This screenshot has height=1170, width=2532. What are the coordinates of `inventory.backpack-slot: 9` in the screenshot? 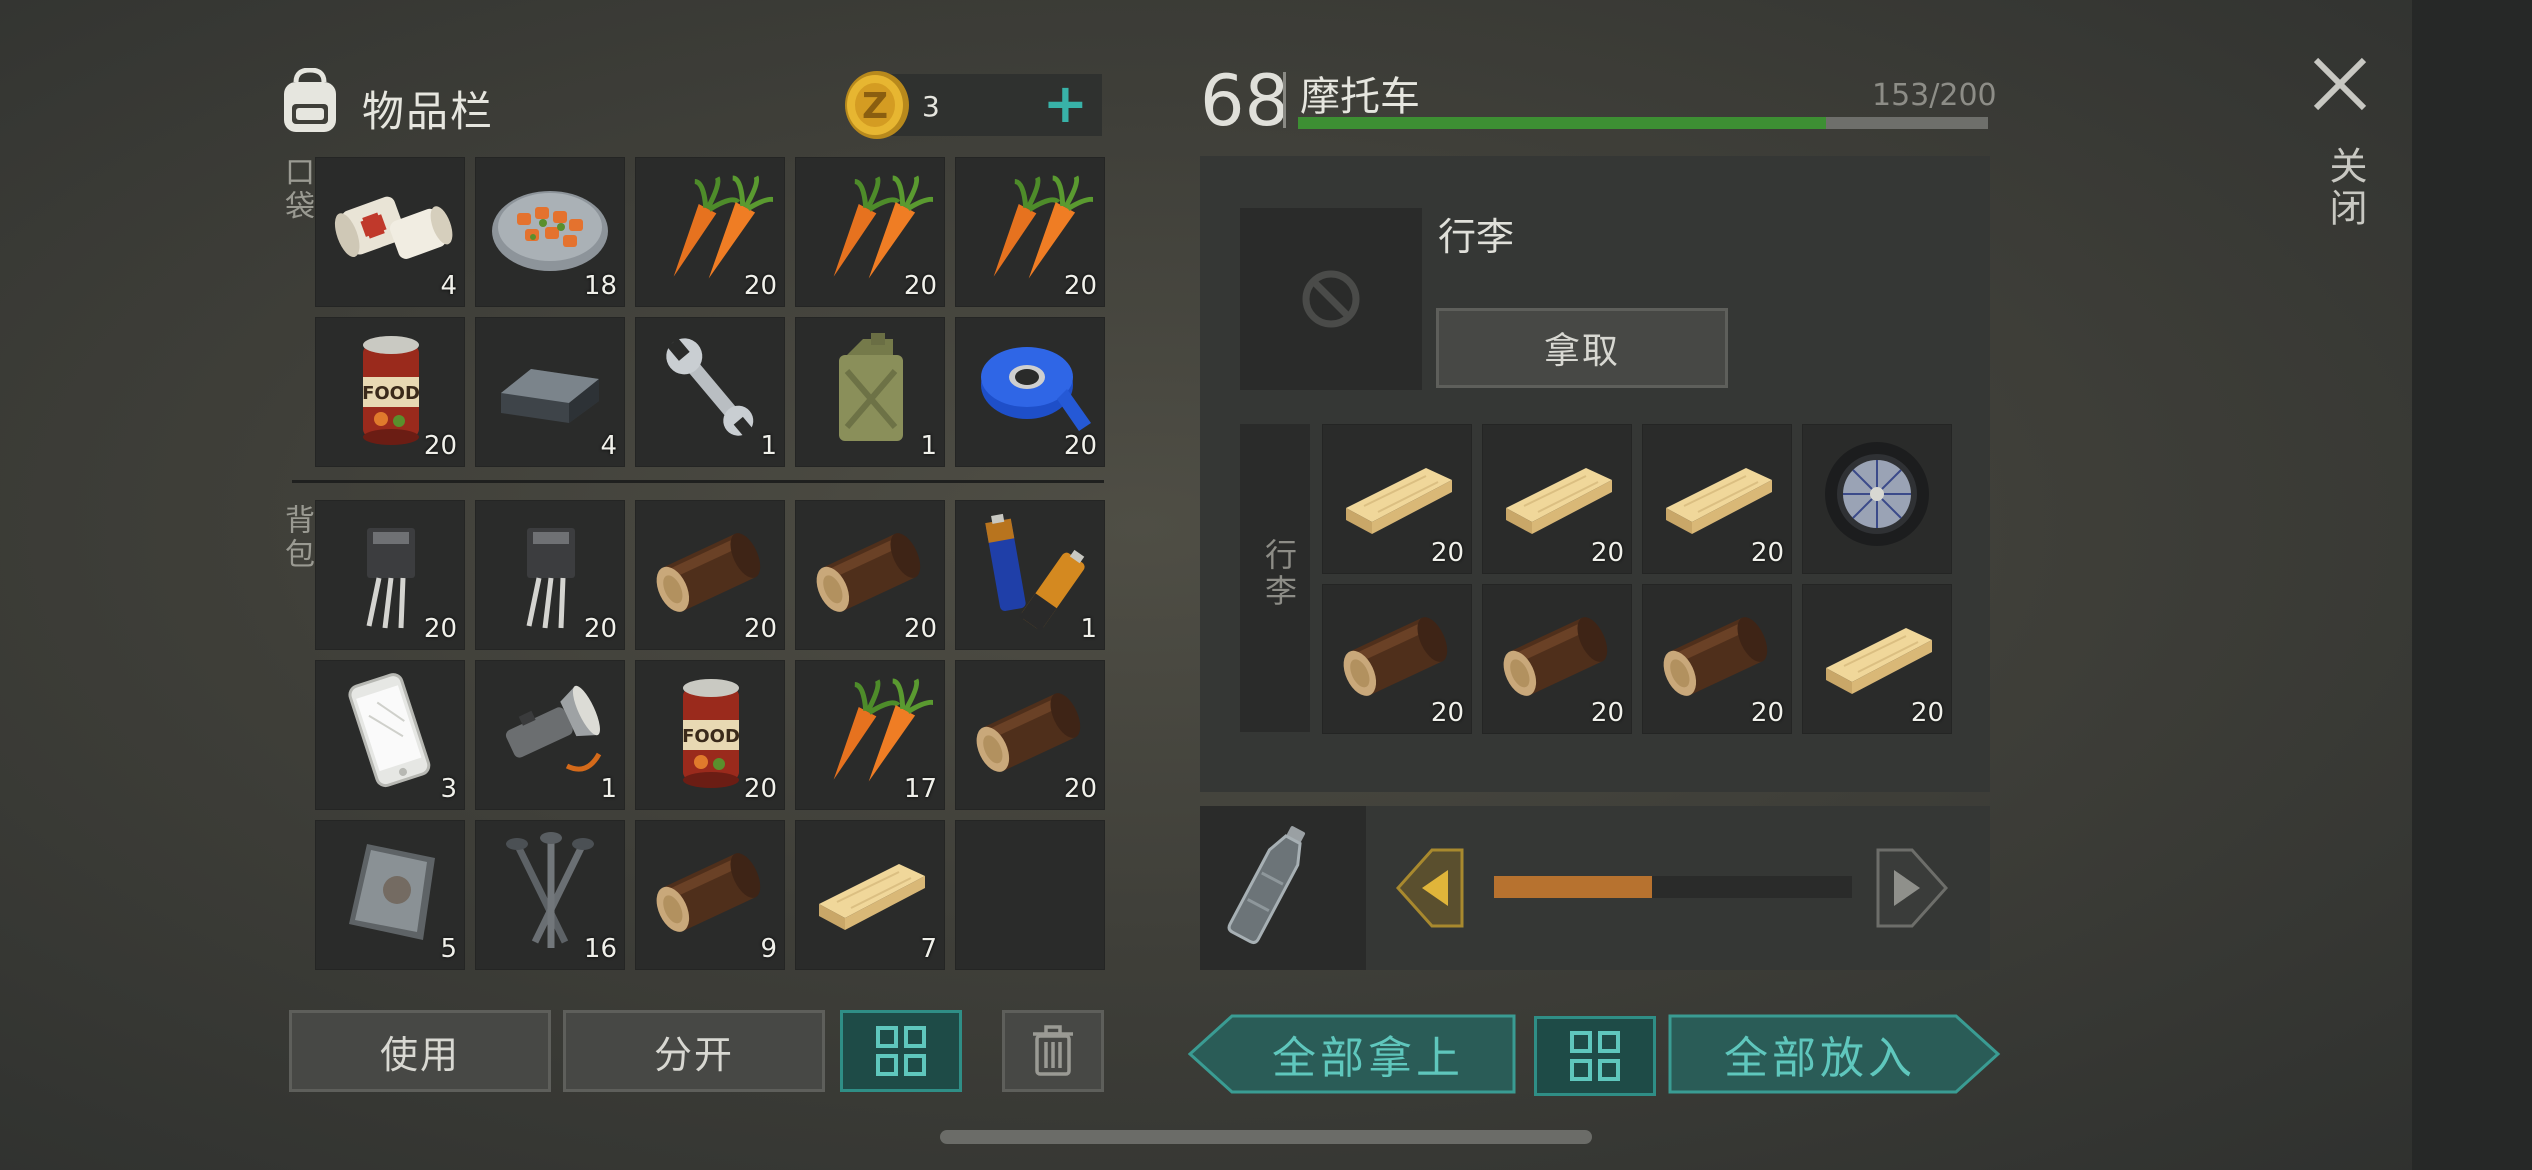 It's located at (710, 895).